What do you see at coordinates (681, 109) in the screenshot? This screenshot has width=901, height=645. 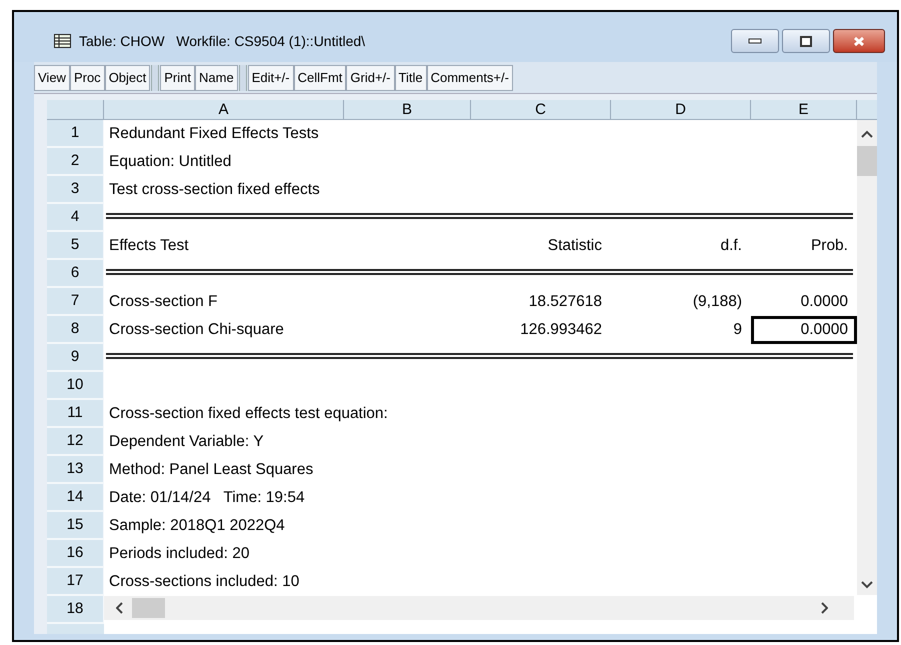 I see `column-header: D` at bounding box center [681, 109].